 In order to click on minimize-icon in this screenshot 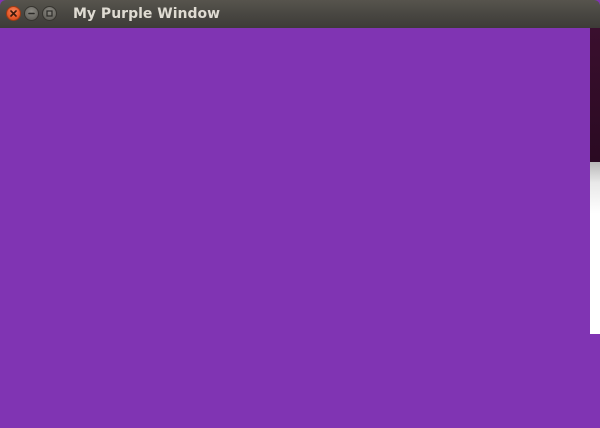, I will do `click(31, 13)`.